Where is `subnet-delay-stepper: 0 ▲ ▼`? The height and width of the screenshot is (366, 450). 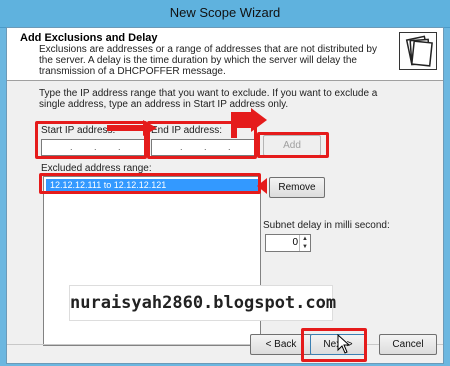 subnet-delay-stepper: 0 ▲ ▼ is located at coordinates (288, 243).